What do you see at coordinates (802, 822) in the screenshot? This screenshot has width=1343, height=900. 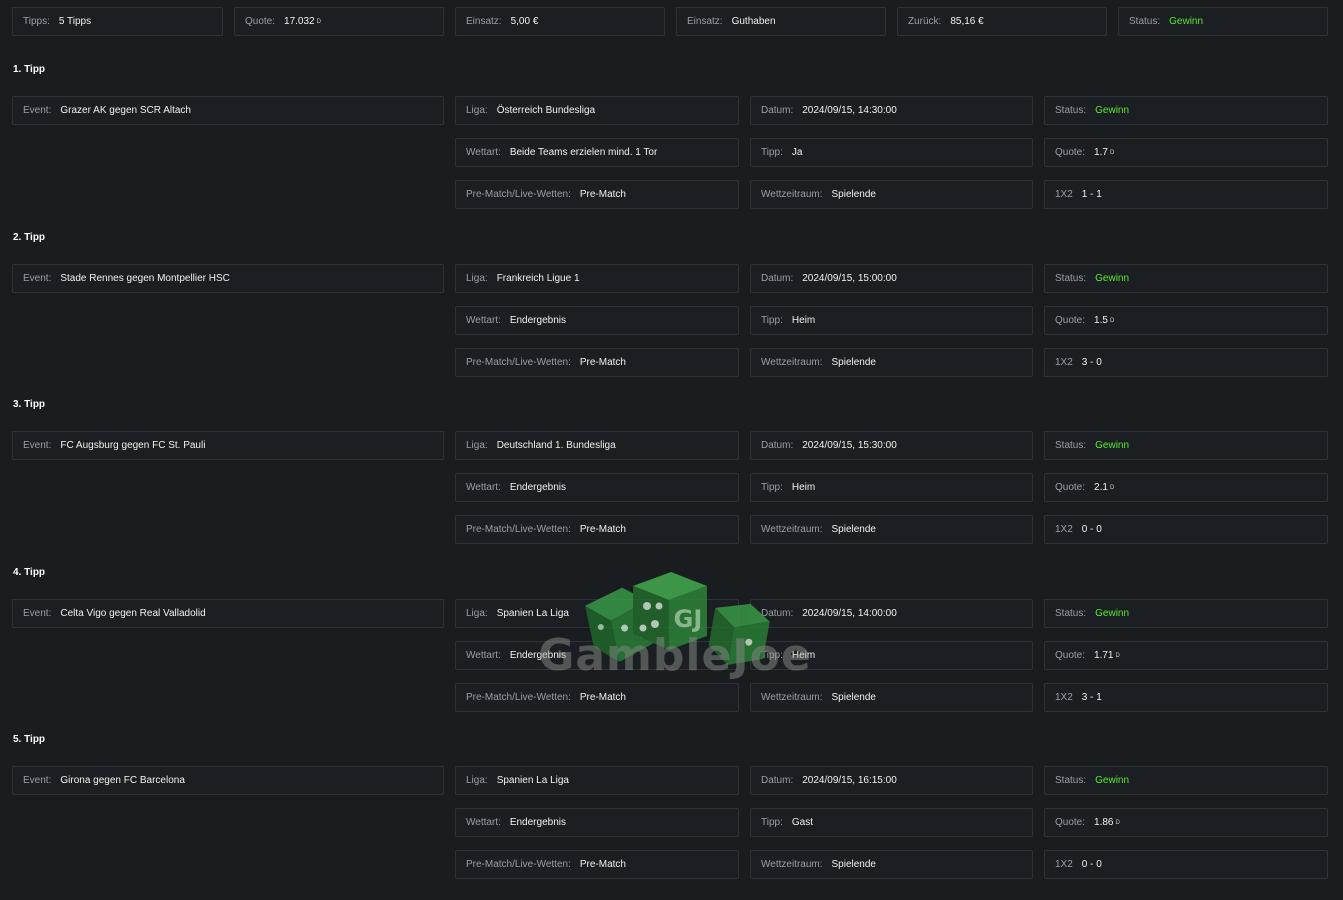 I see `tipp-field-value: Gast` at bounding box center [802, 822].